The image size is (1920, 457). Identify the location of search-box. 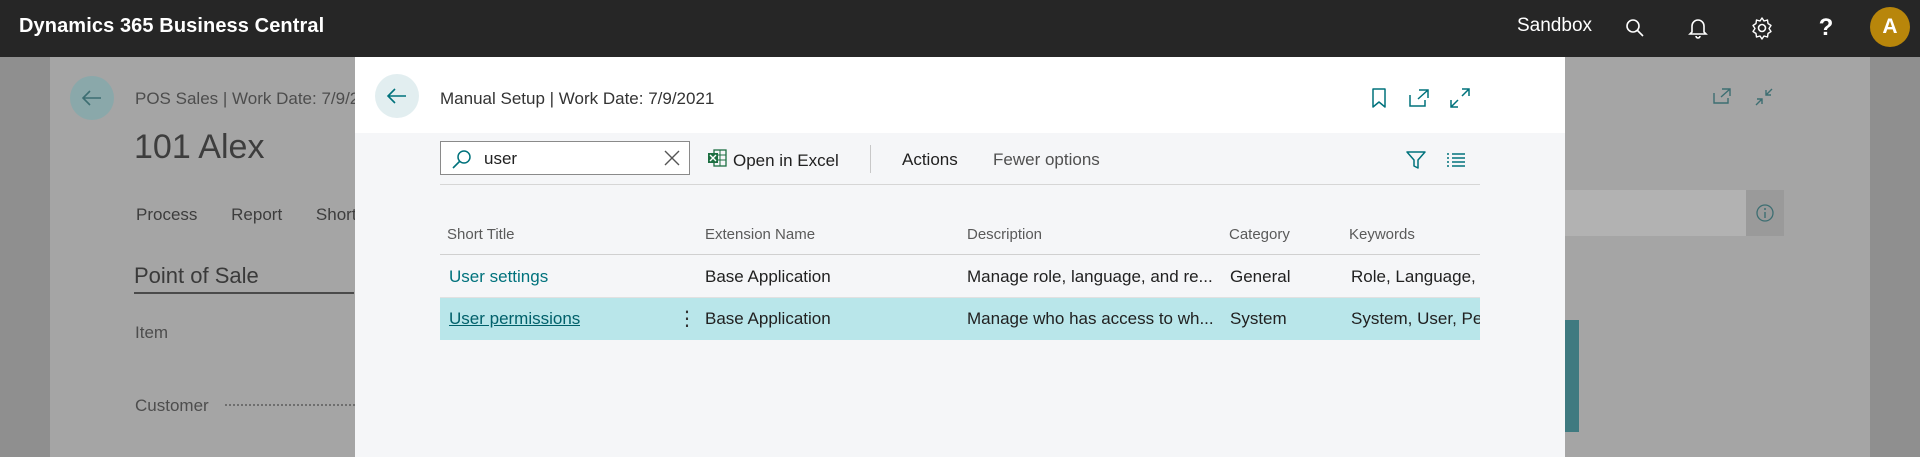
(565, 158).